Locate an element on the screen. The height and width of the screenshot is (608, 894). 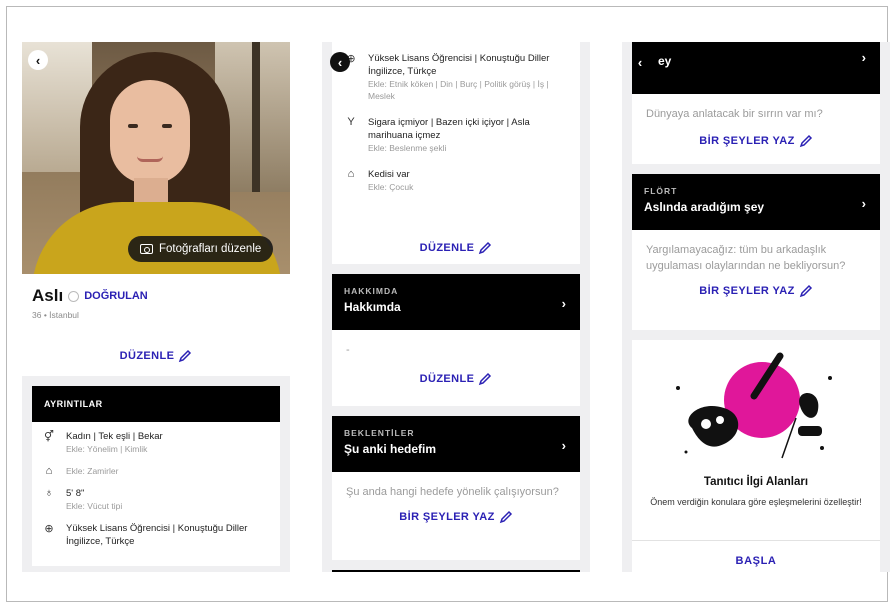
about-header: HAKKIMDA Hakkımda › is located at coordinates (456, 302).